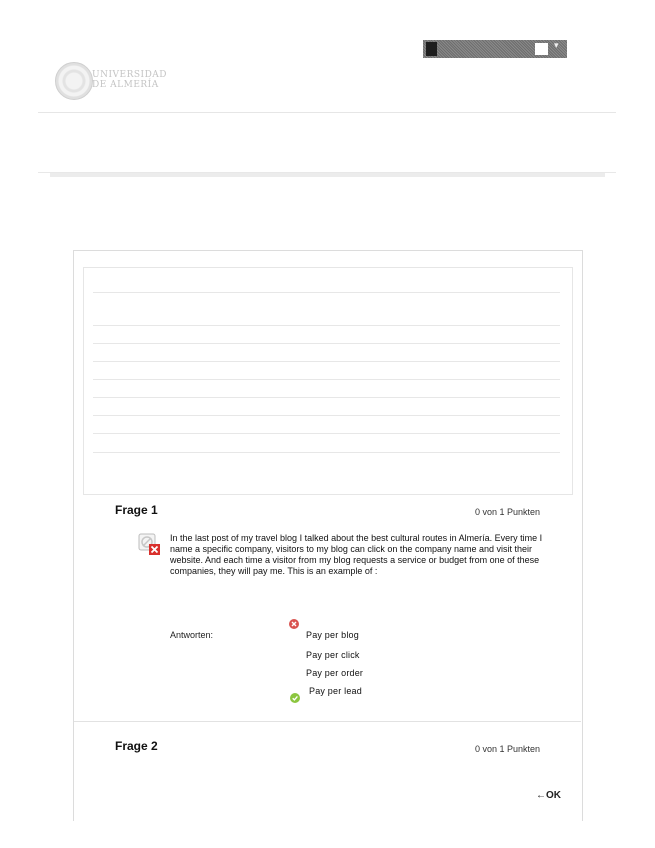 The image size is (655, 848). Describe the element at coordinates (327, 721) in the screenshot. I see `question-divider` at that location.